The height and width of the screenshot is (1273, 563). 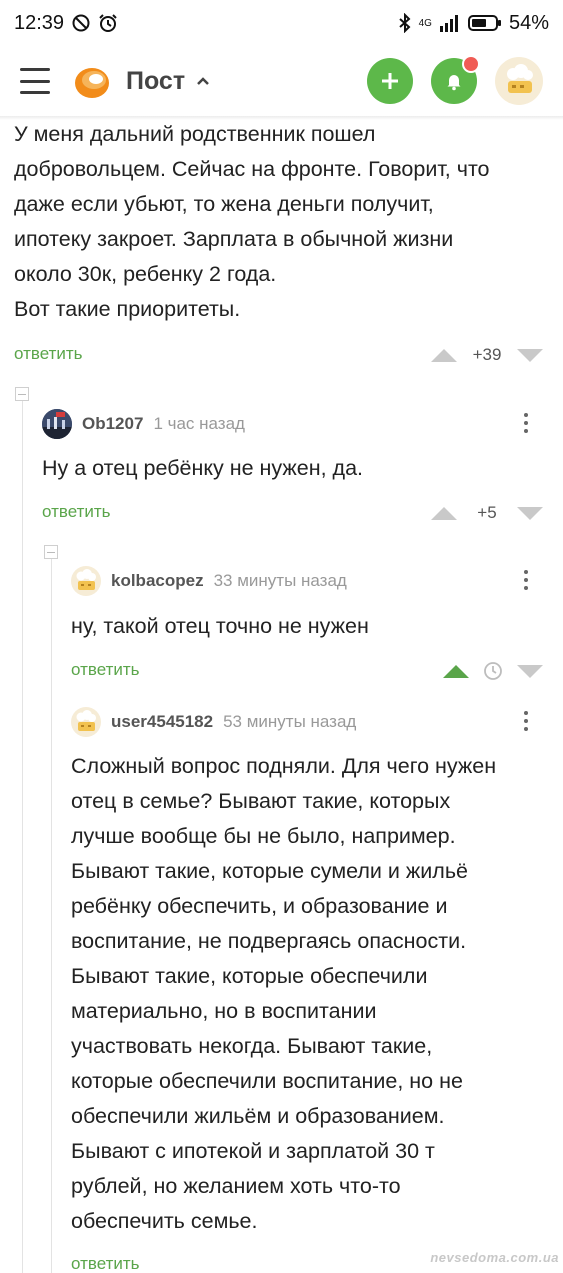 What do you see at coordinates (450, 23) in the screenshot?
I see `signal-icon` at bounding box center [450, 23].